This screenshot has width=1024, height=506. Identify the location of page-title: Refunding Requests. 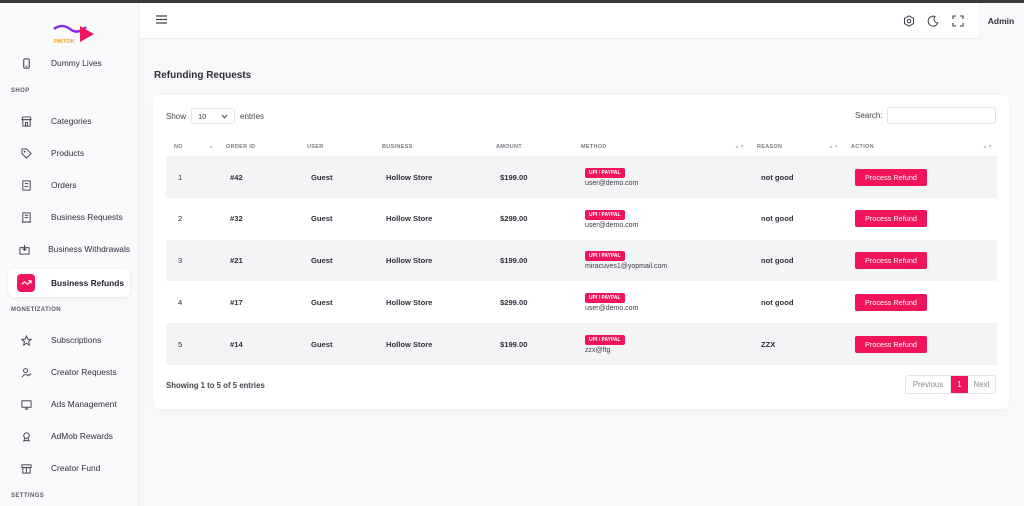
(203, 75).